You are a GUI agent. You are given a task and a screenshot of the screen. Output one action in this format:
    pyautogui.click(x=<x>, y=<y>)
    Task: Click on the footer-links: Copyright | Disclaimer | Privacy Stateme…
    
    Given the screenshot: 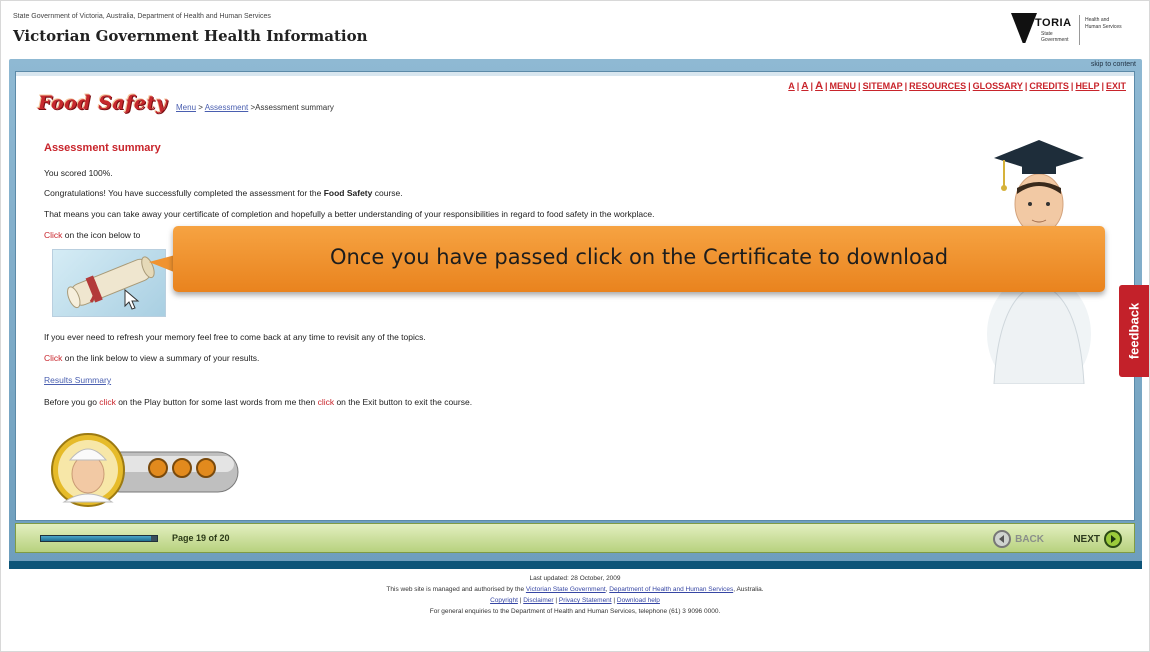 What is the action you would take?
    pyautogui.click(x=575, y=600)
    